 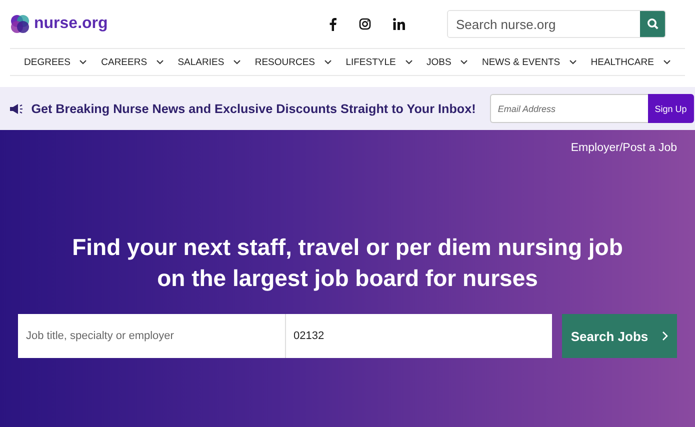 I want to click on hero-headline: Find your next staff, travel or per diem nursing job on the largest job board for nurses, so click(x=347, y=263).